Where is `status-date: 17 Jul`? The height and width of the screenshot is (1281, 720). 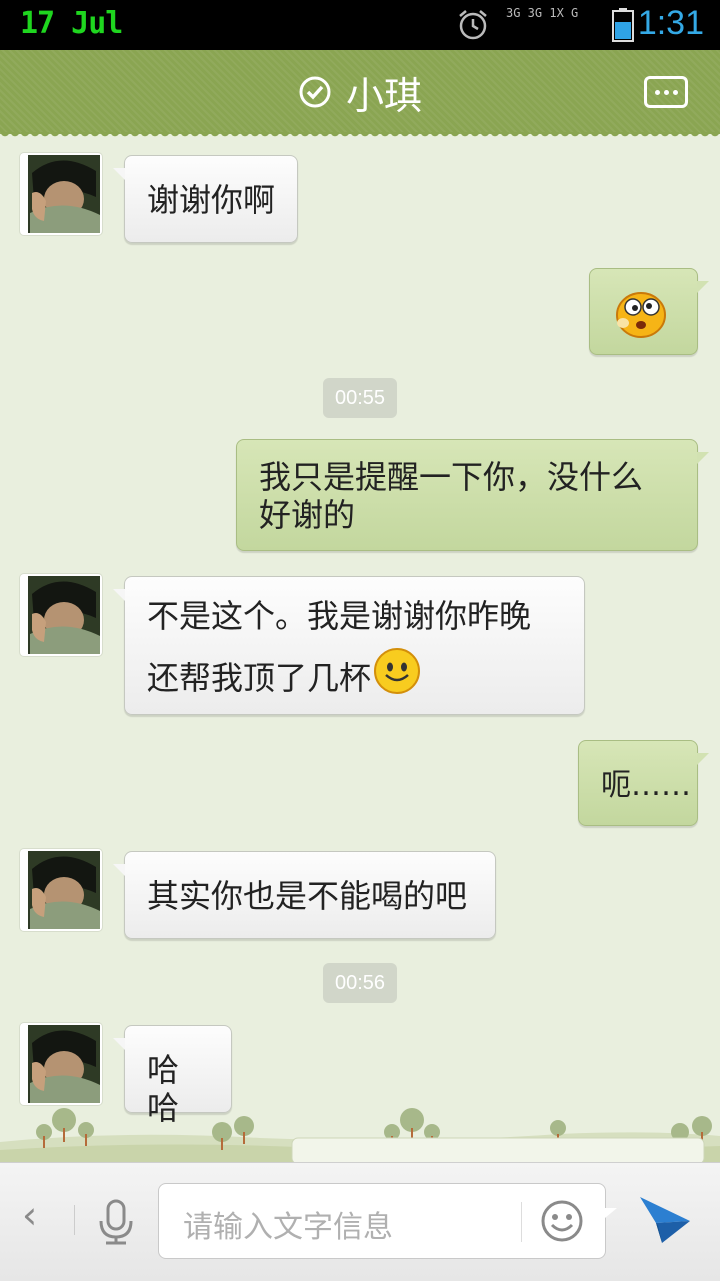
status-date: 17 Jul is located at coordinates (71, 23).